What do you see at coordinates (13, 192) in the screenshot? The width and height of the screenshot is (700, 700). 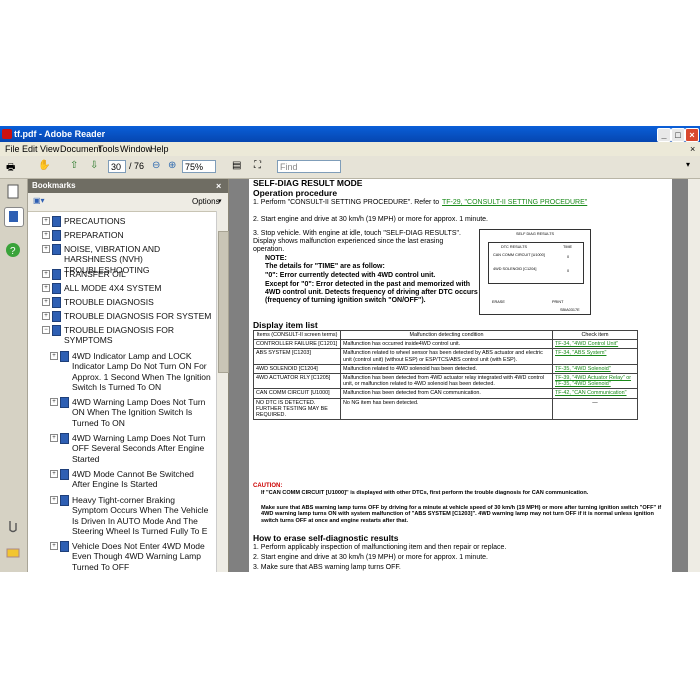 I see `pages-panel-icon` at bounding box center [13, 192].